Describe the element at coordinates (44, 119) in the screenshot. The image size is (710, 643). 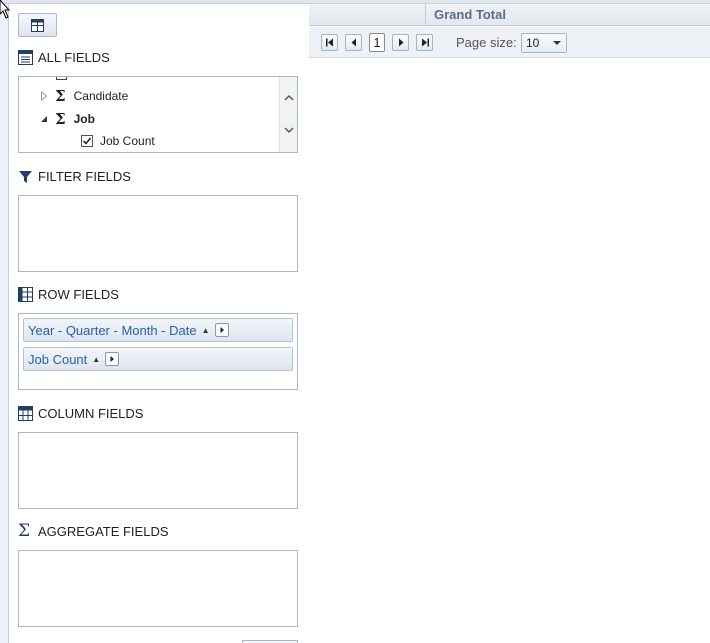
I see `collapse-arrow-icon` at that location.